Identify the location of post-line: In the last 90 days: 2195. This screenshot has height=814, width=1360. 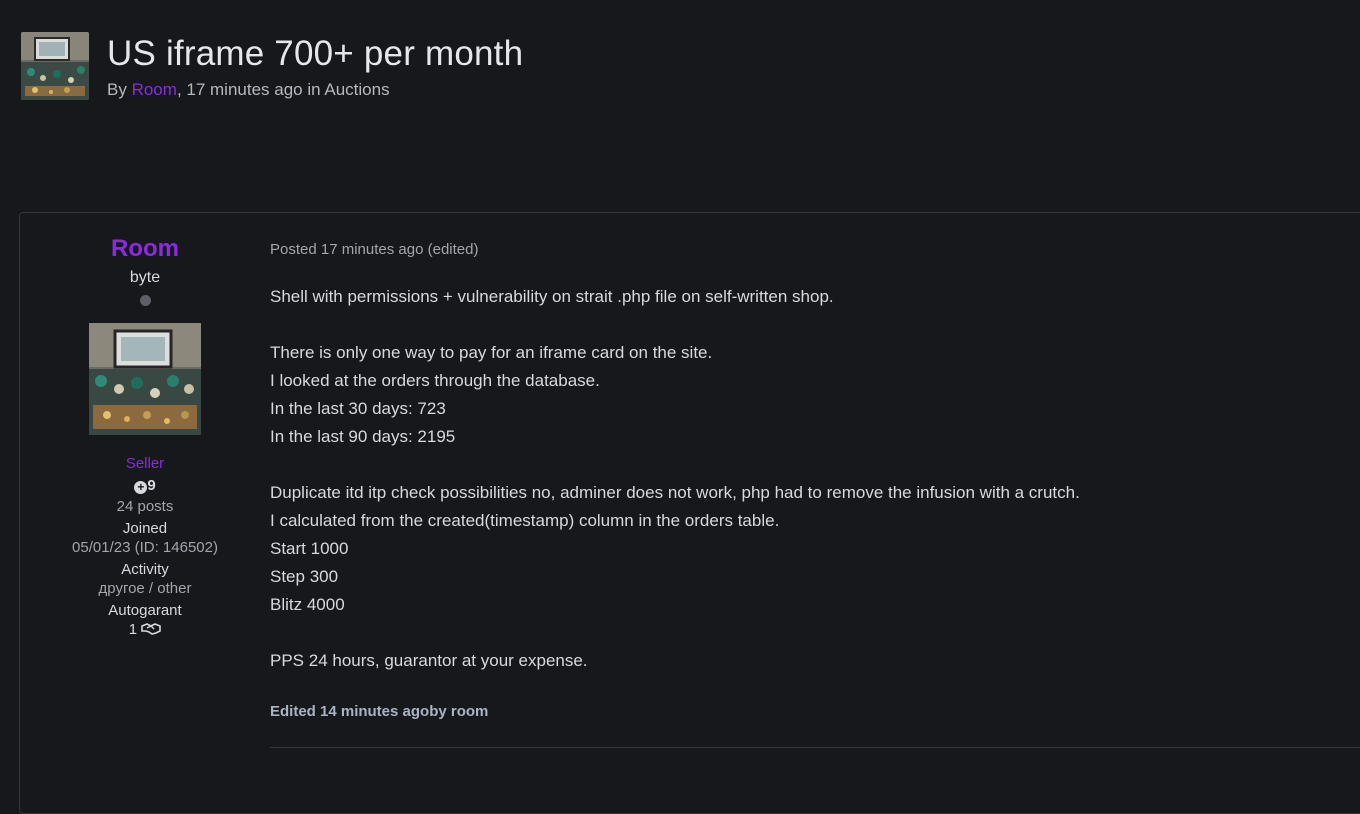
(363, 436).